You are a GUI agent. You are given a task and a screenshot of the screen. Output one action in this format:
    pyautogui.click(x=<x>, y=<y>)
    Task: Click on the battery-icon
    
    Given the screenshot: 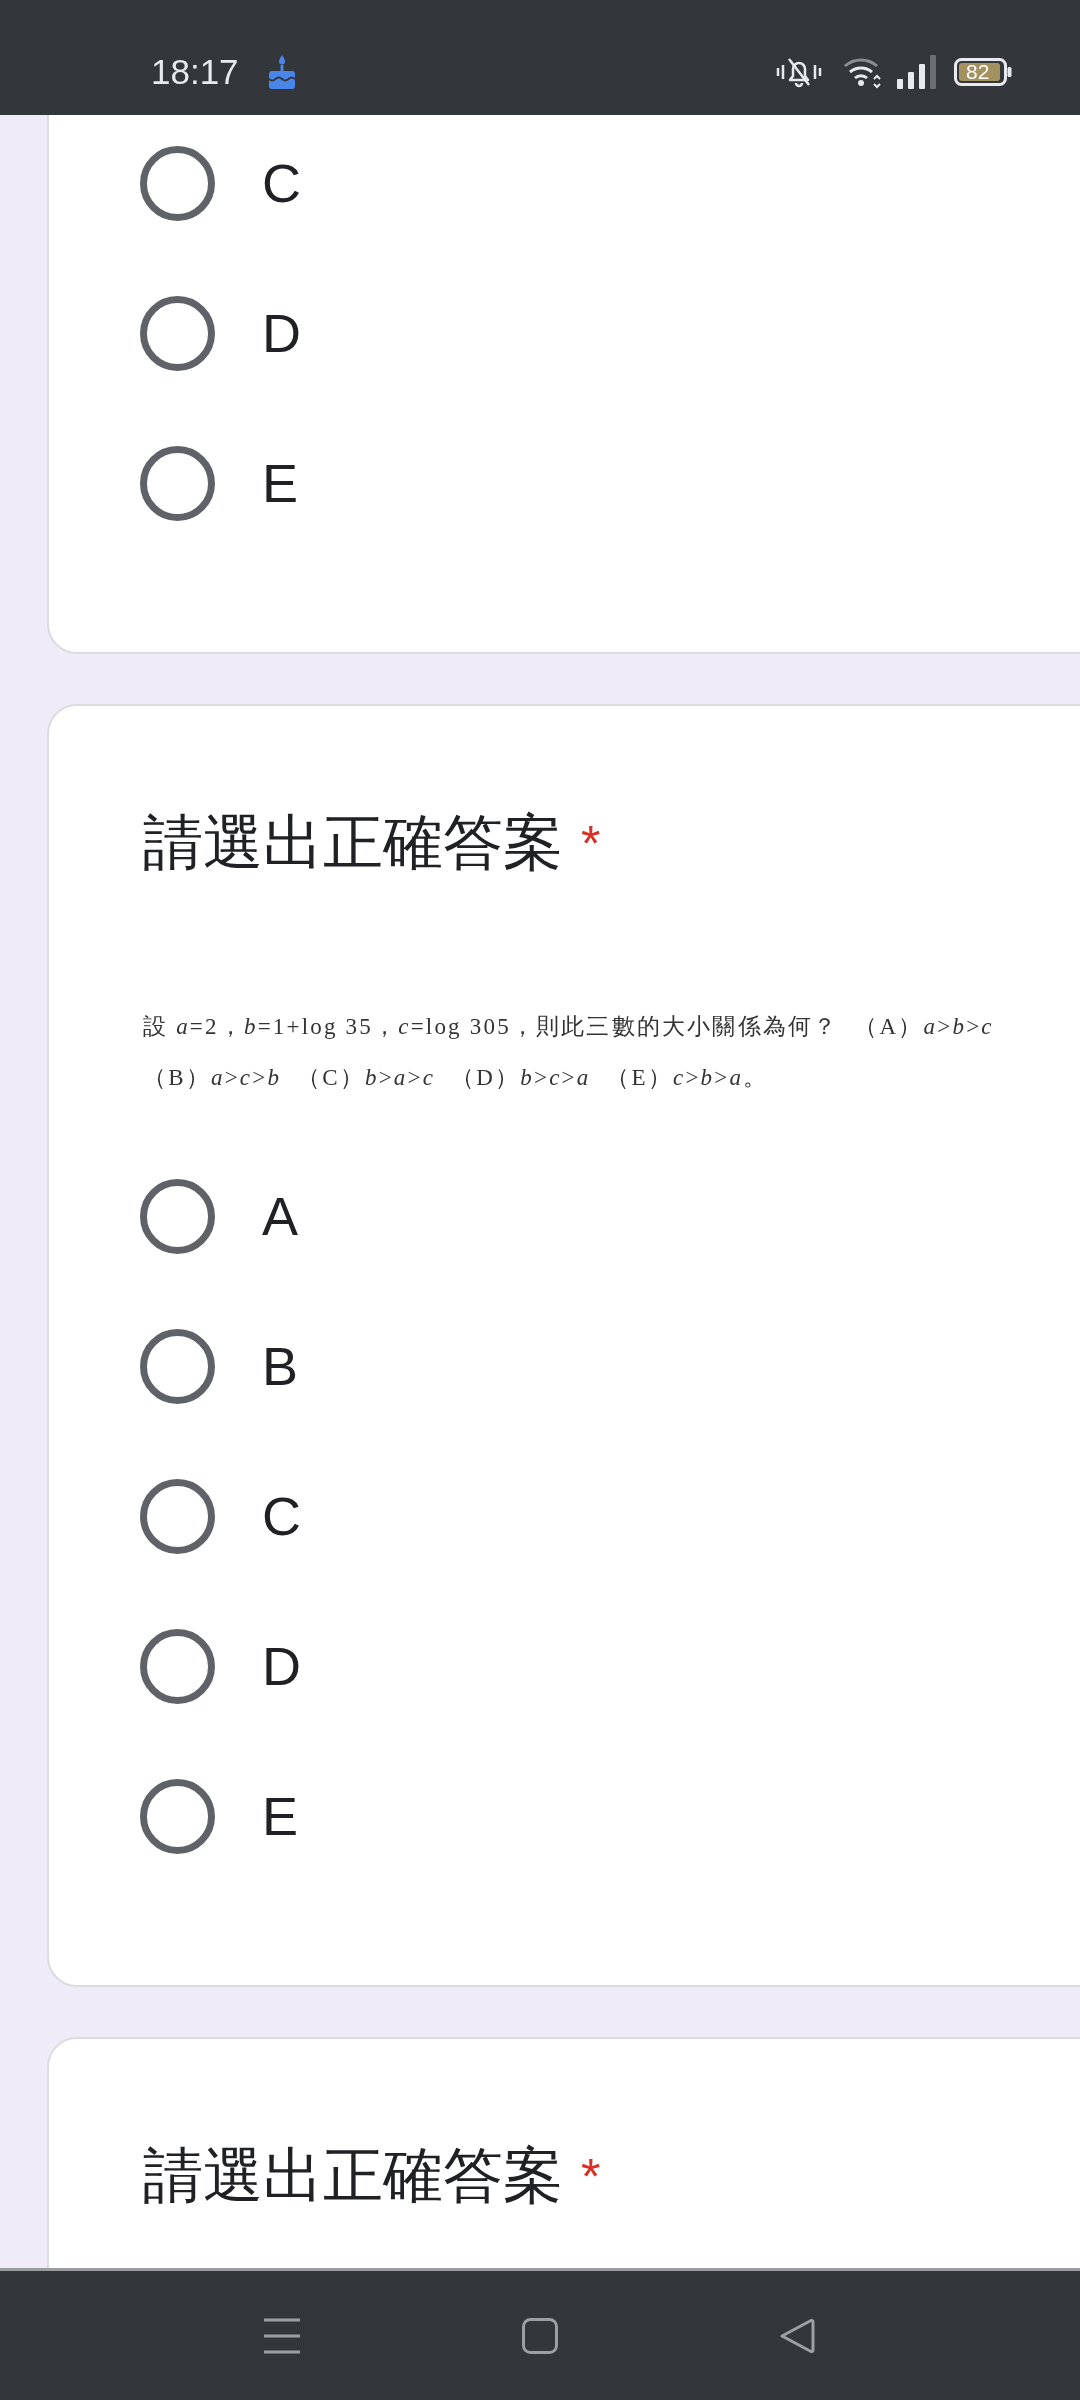 What is the action you would take?
    pyautogui.click(x=983, y=71)
    